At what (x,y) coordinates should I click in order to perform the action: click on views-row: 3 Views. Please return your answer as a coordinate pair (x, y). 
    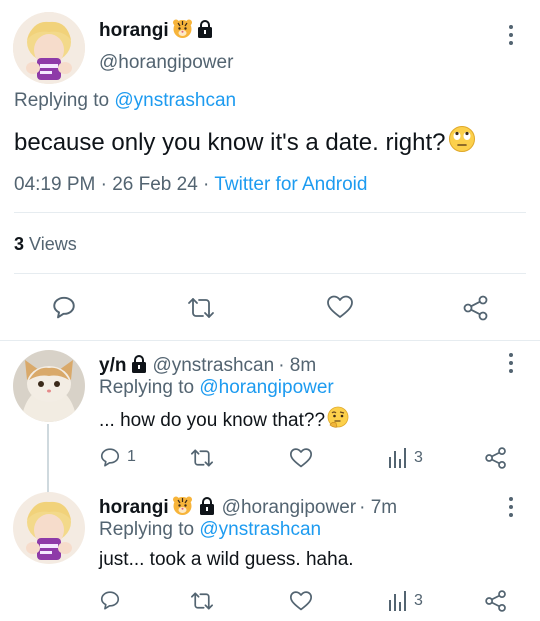
    Looking at the image, I should click on (45, 244).